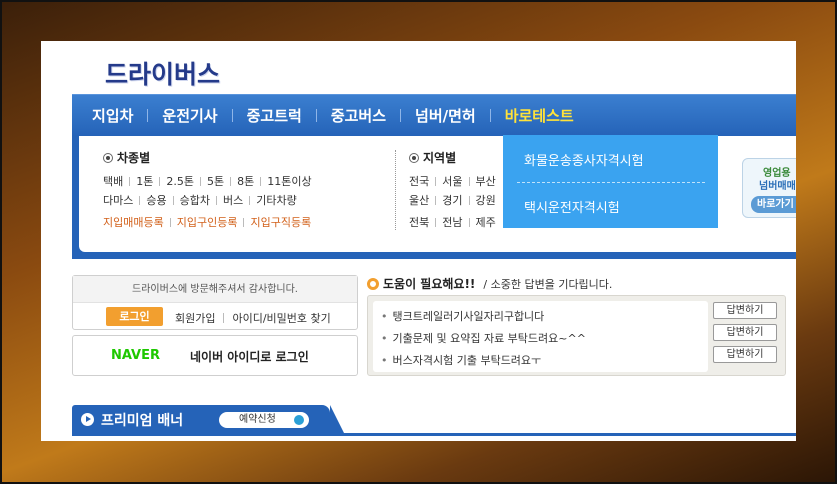 Image resolution: width=837 pixels, height=484 pixels. Describe the element at coordinates (245, 181) in the screenshot. I see `vehicle-link: 8톤` at that location.